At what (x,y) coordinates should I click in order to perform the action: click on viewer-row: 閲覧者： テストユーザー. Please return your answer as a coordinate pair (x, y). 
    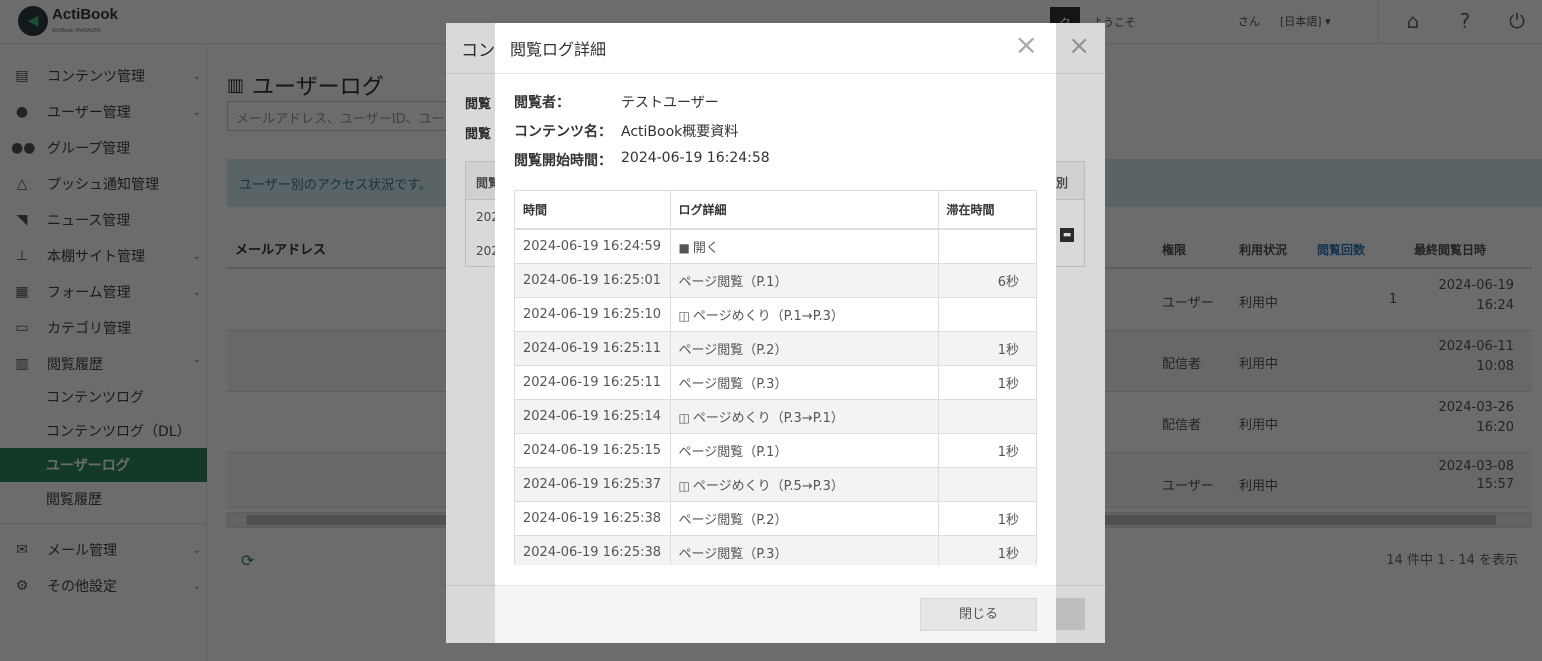
    Looking at the image, I should click on (616, 102).